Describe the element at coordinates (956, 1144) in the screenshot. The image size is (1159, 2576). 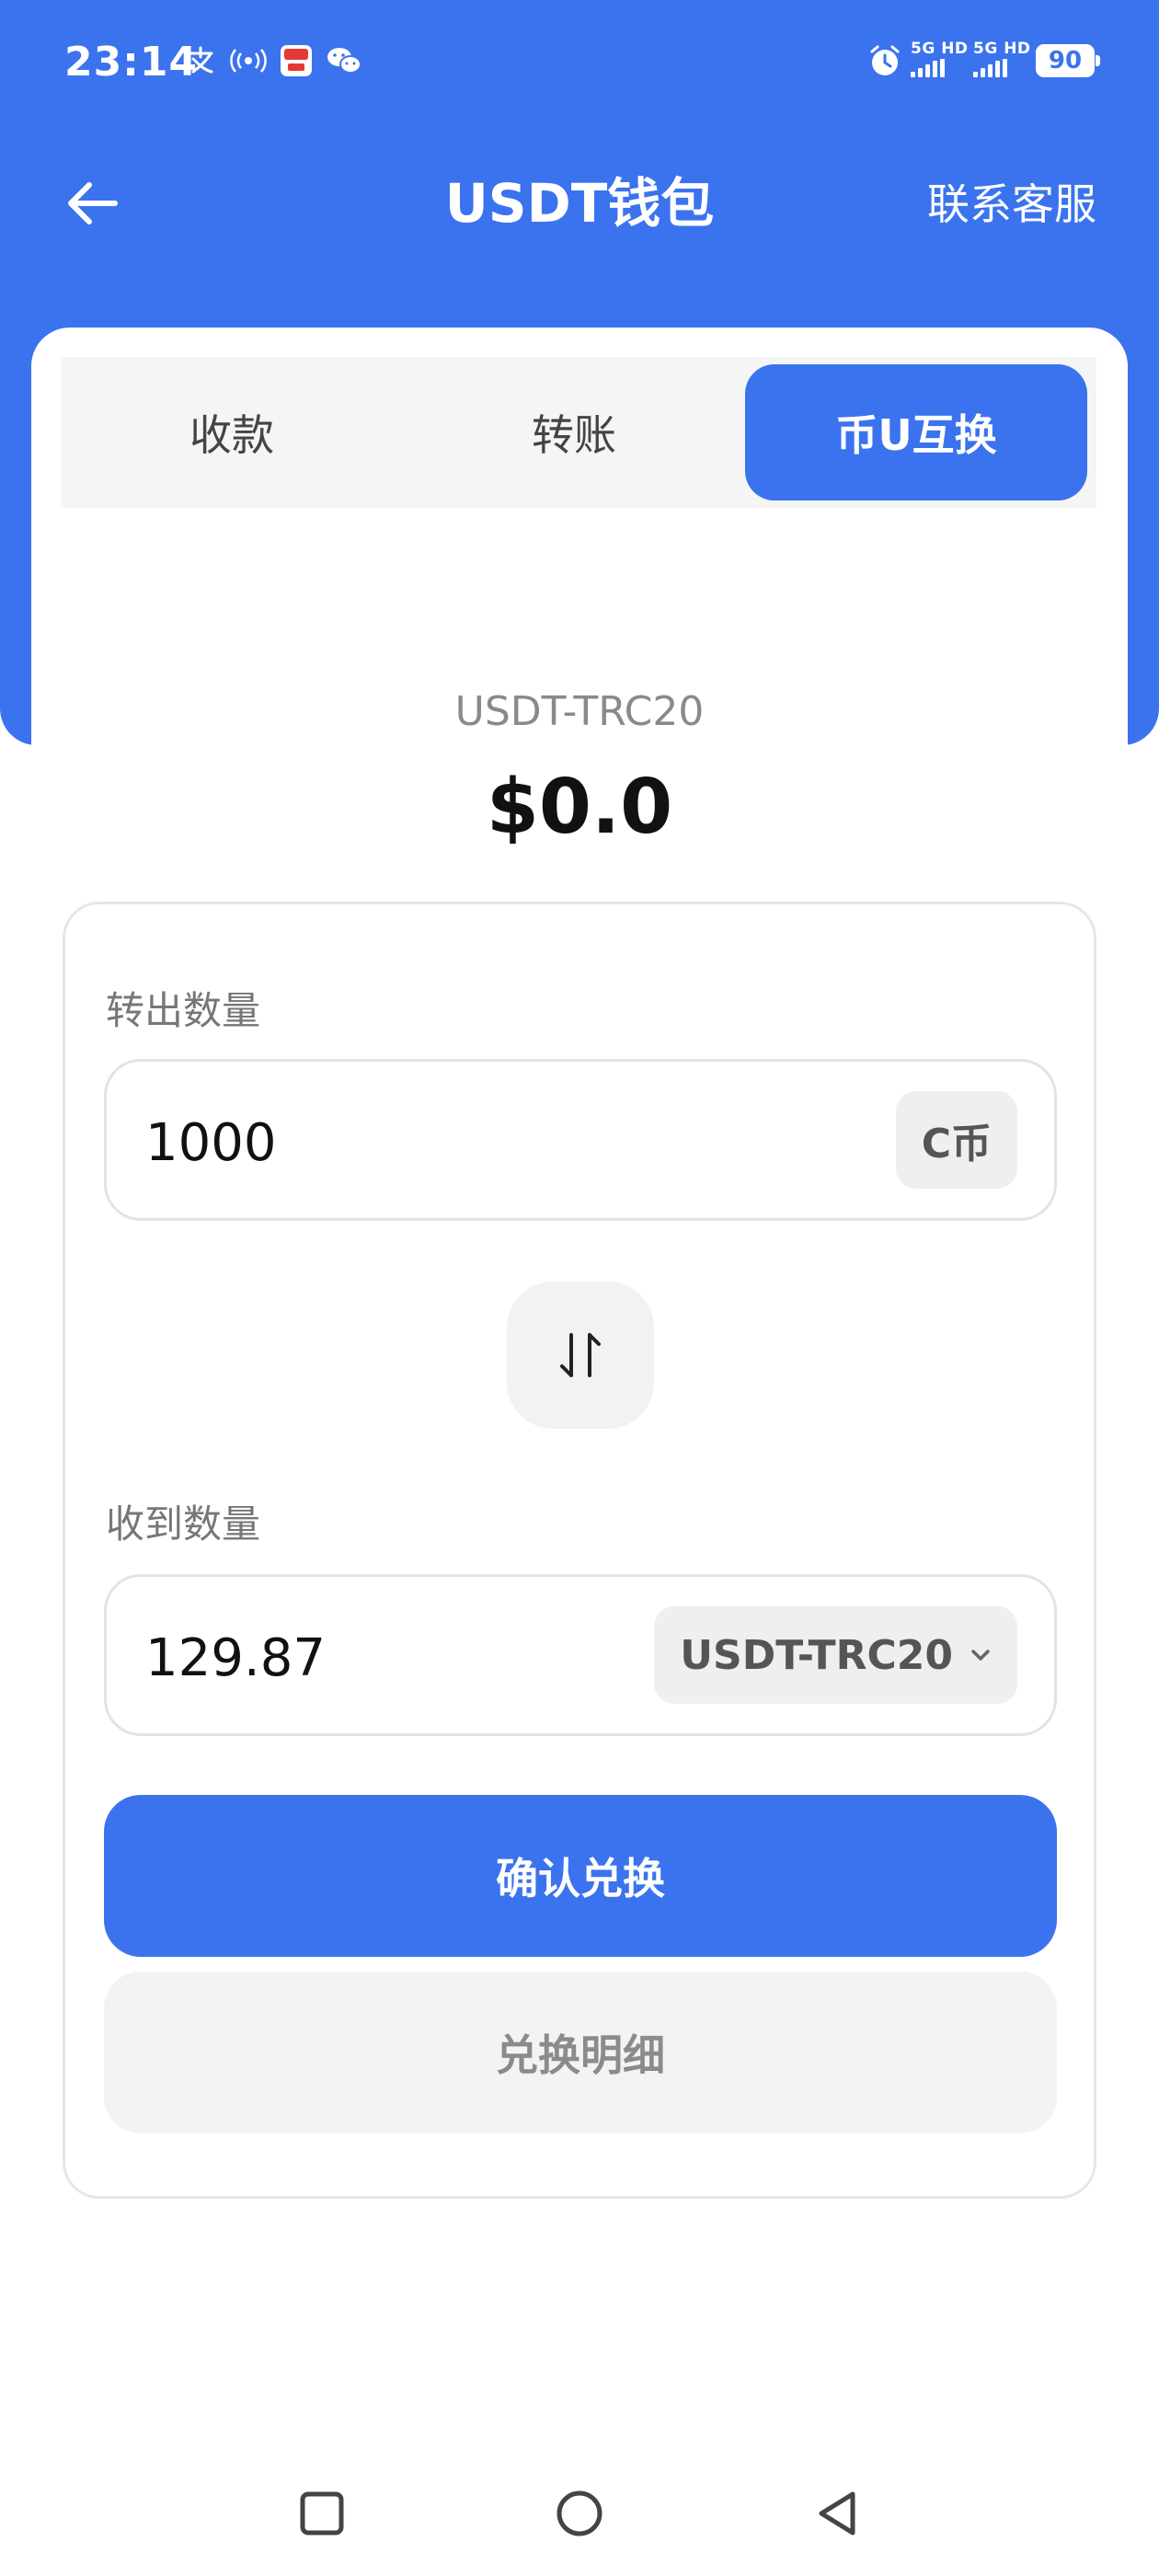
I see `out-unit-label: C币` at that location.